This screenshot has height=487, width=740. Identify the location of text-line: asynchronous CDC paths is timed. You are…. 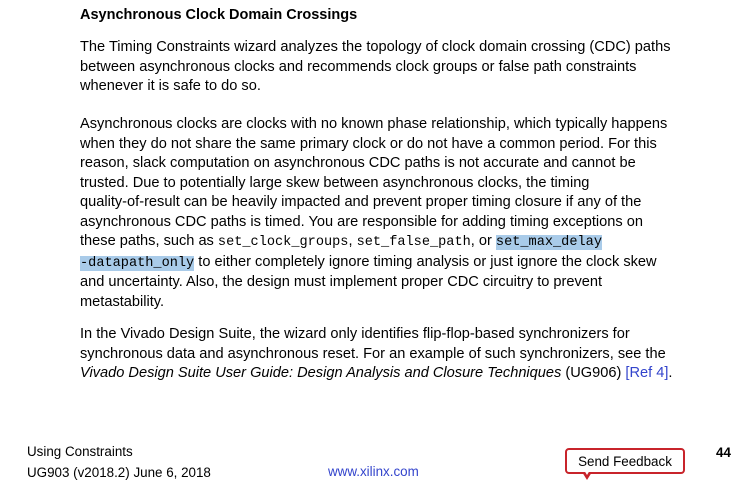
(361, 221).